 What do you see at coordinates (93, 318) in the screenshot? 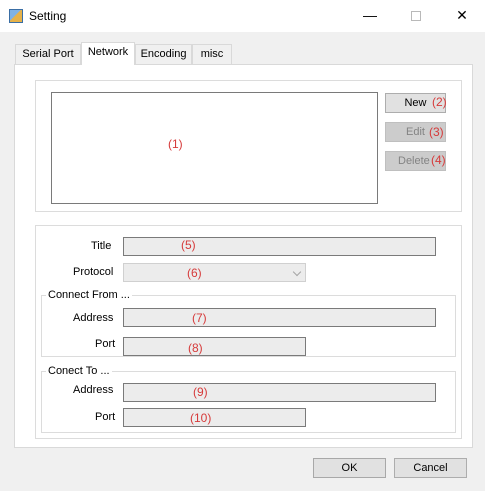
I see `from-address-label: Address` at bounding box center [93, 318].